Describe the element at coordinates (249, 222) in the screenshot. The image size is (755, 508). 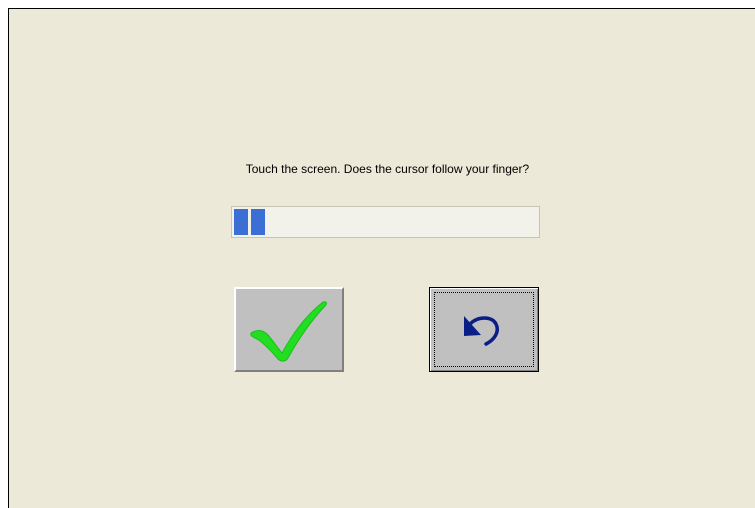
I see `progress-fill` at that location.